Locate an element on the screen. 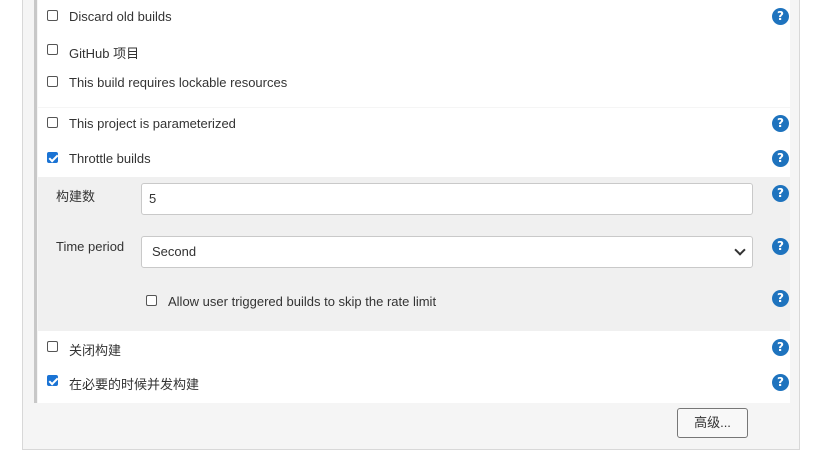 This screenshot has width=822, height=450. allow-user-triggered-checkbox is located at coordinates (151, 300).